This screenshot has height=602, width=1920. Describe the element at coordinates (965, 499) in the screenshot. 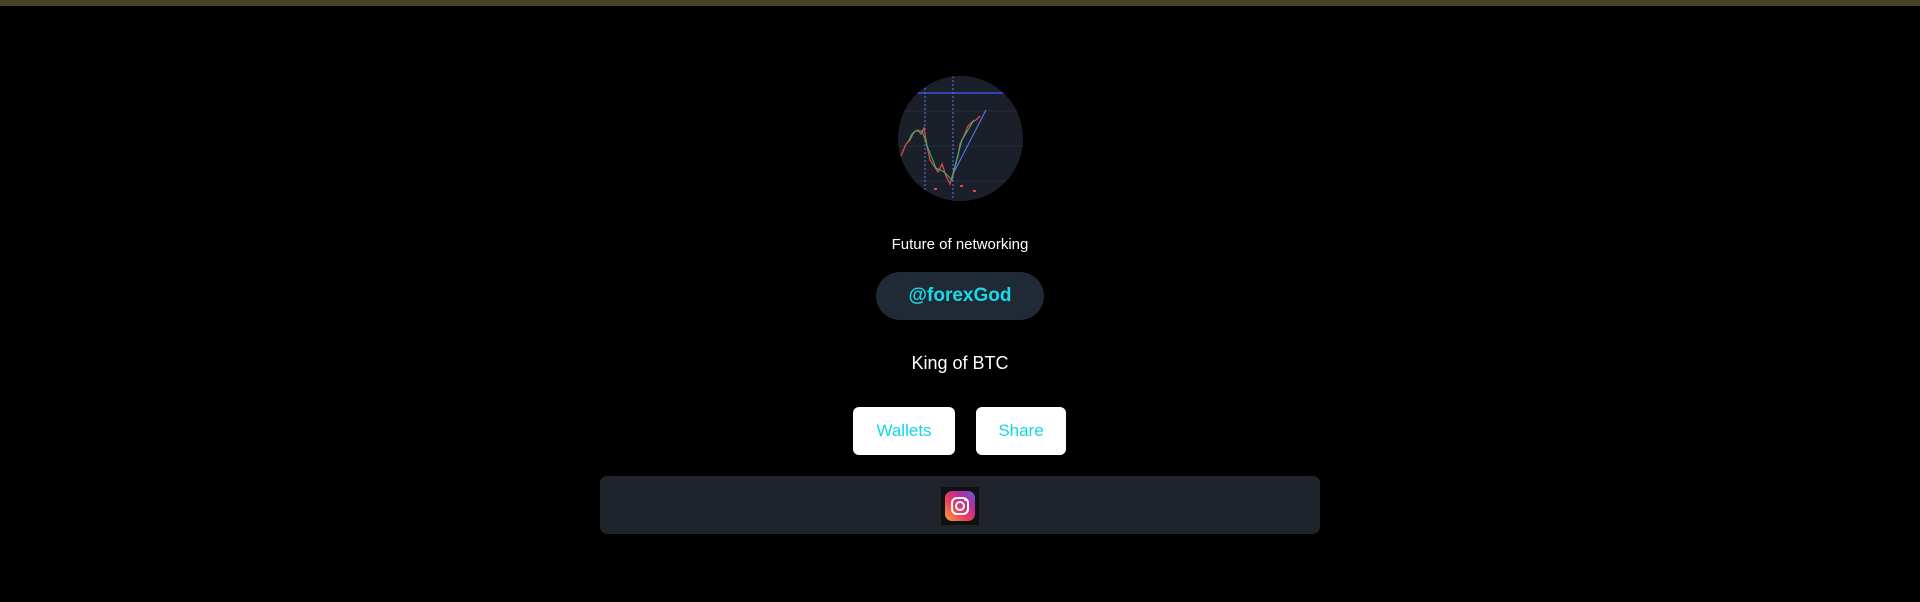

I see `instagram-icon-dot` at that location.